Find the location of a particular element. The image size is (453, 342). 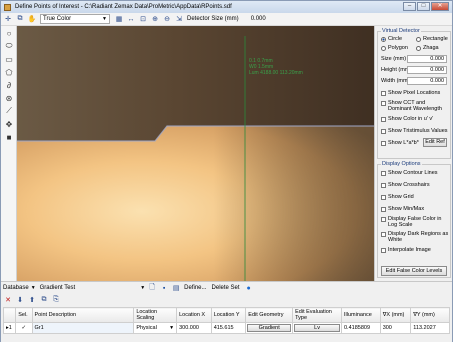

add-ellipse-icon: ⬭ is located at coordinates (9, 46).